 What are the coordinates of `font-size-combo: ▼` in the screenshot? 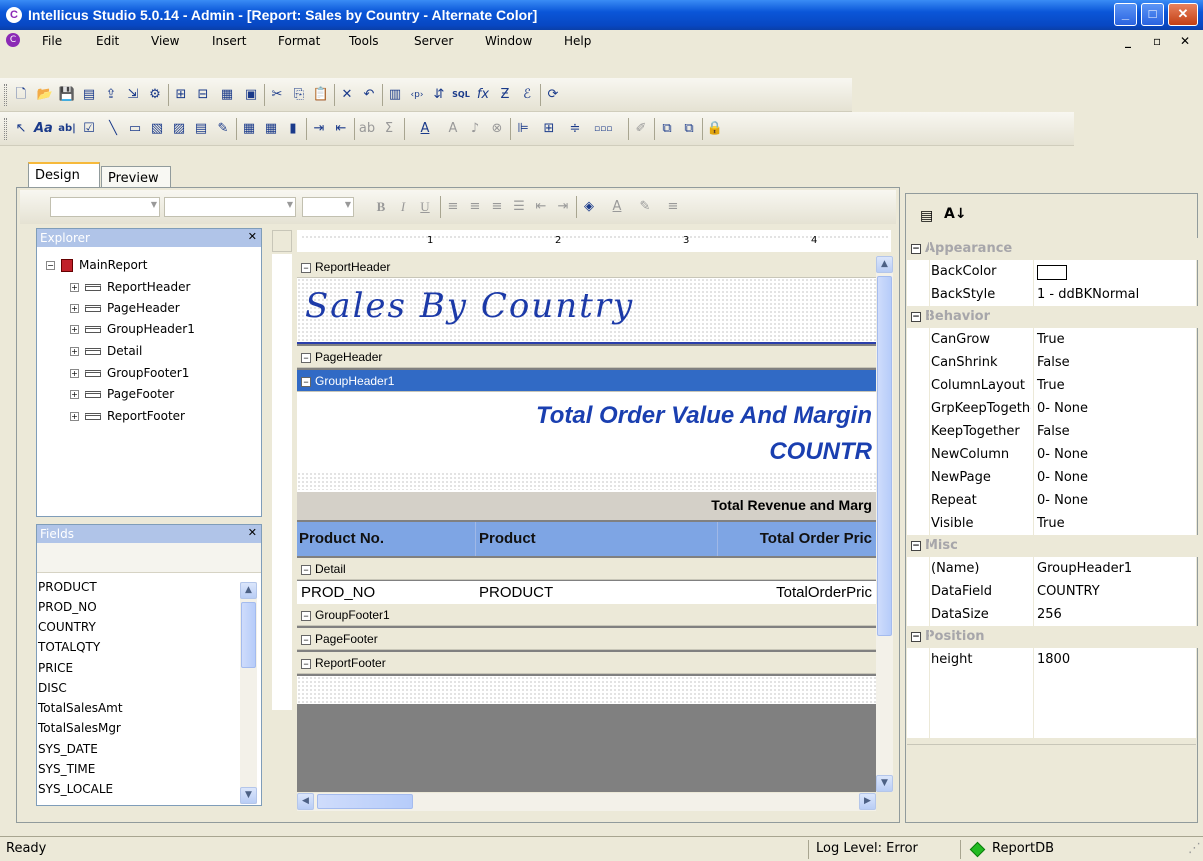 It's located at (328, 207).